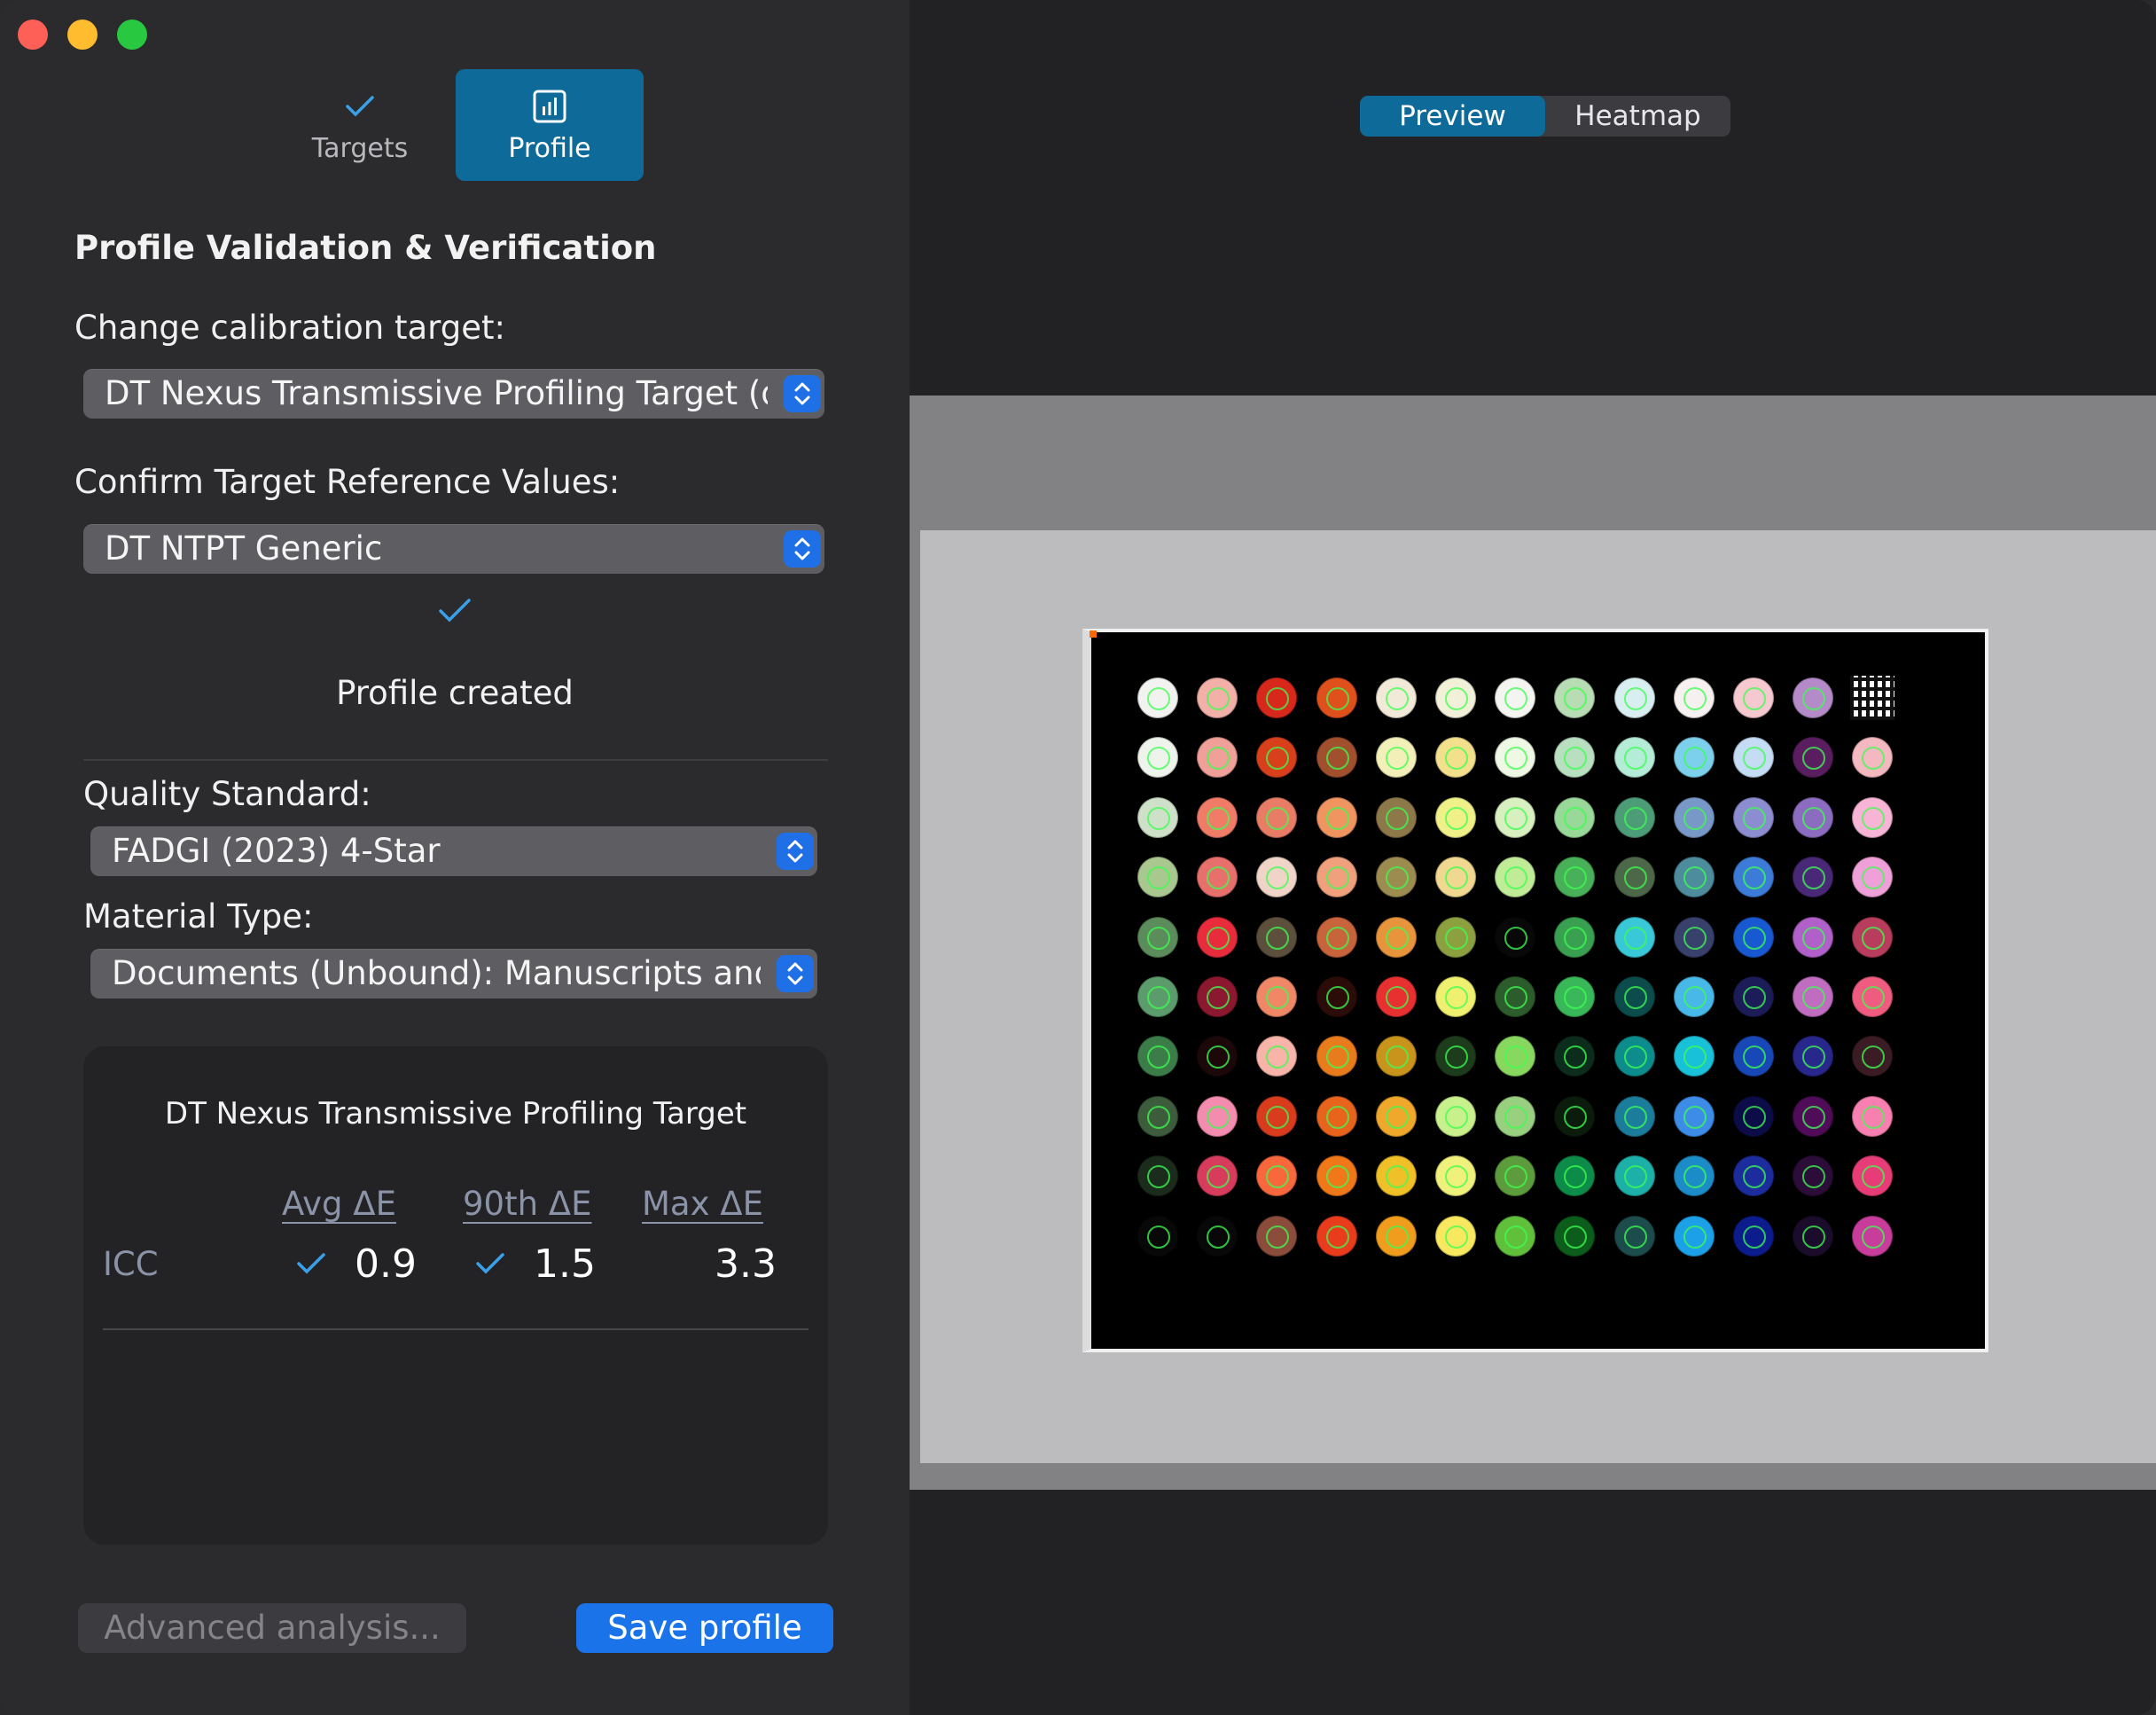  Describe the element at coordinates (702, 1204) in the screenshot. I see `max-delta-e-header: Max ΔE` at that location.